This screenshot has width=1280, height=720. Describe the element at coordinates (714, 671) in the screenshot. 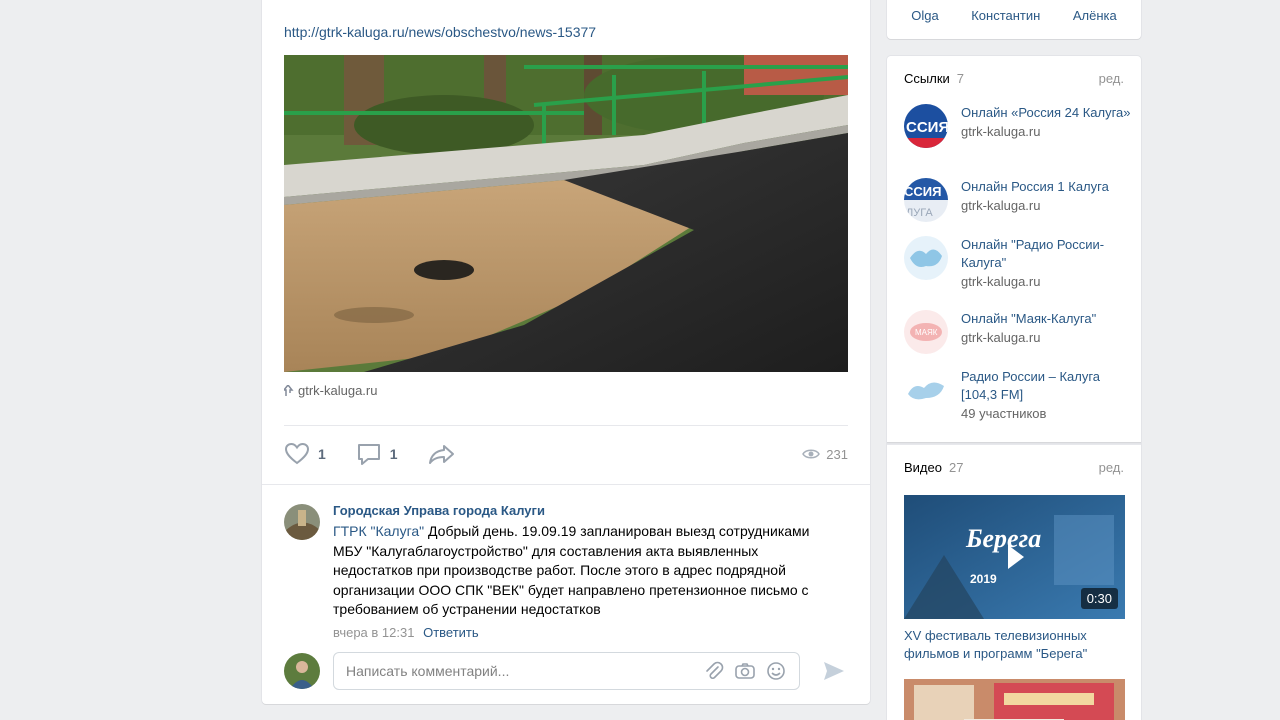

I see `attach-icon` at that location.